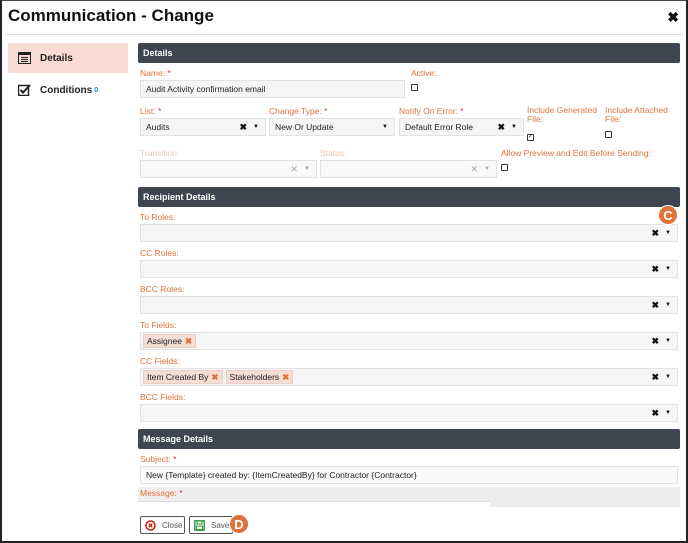 The height and width of the screenshot is (543, 688). I want to click on close-icon: ✖, so click(673, 17).